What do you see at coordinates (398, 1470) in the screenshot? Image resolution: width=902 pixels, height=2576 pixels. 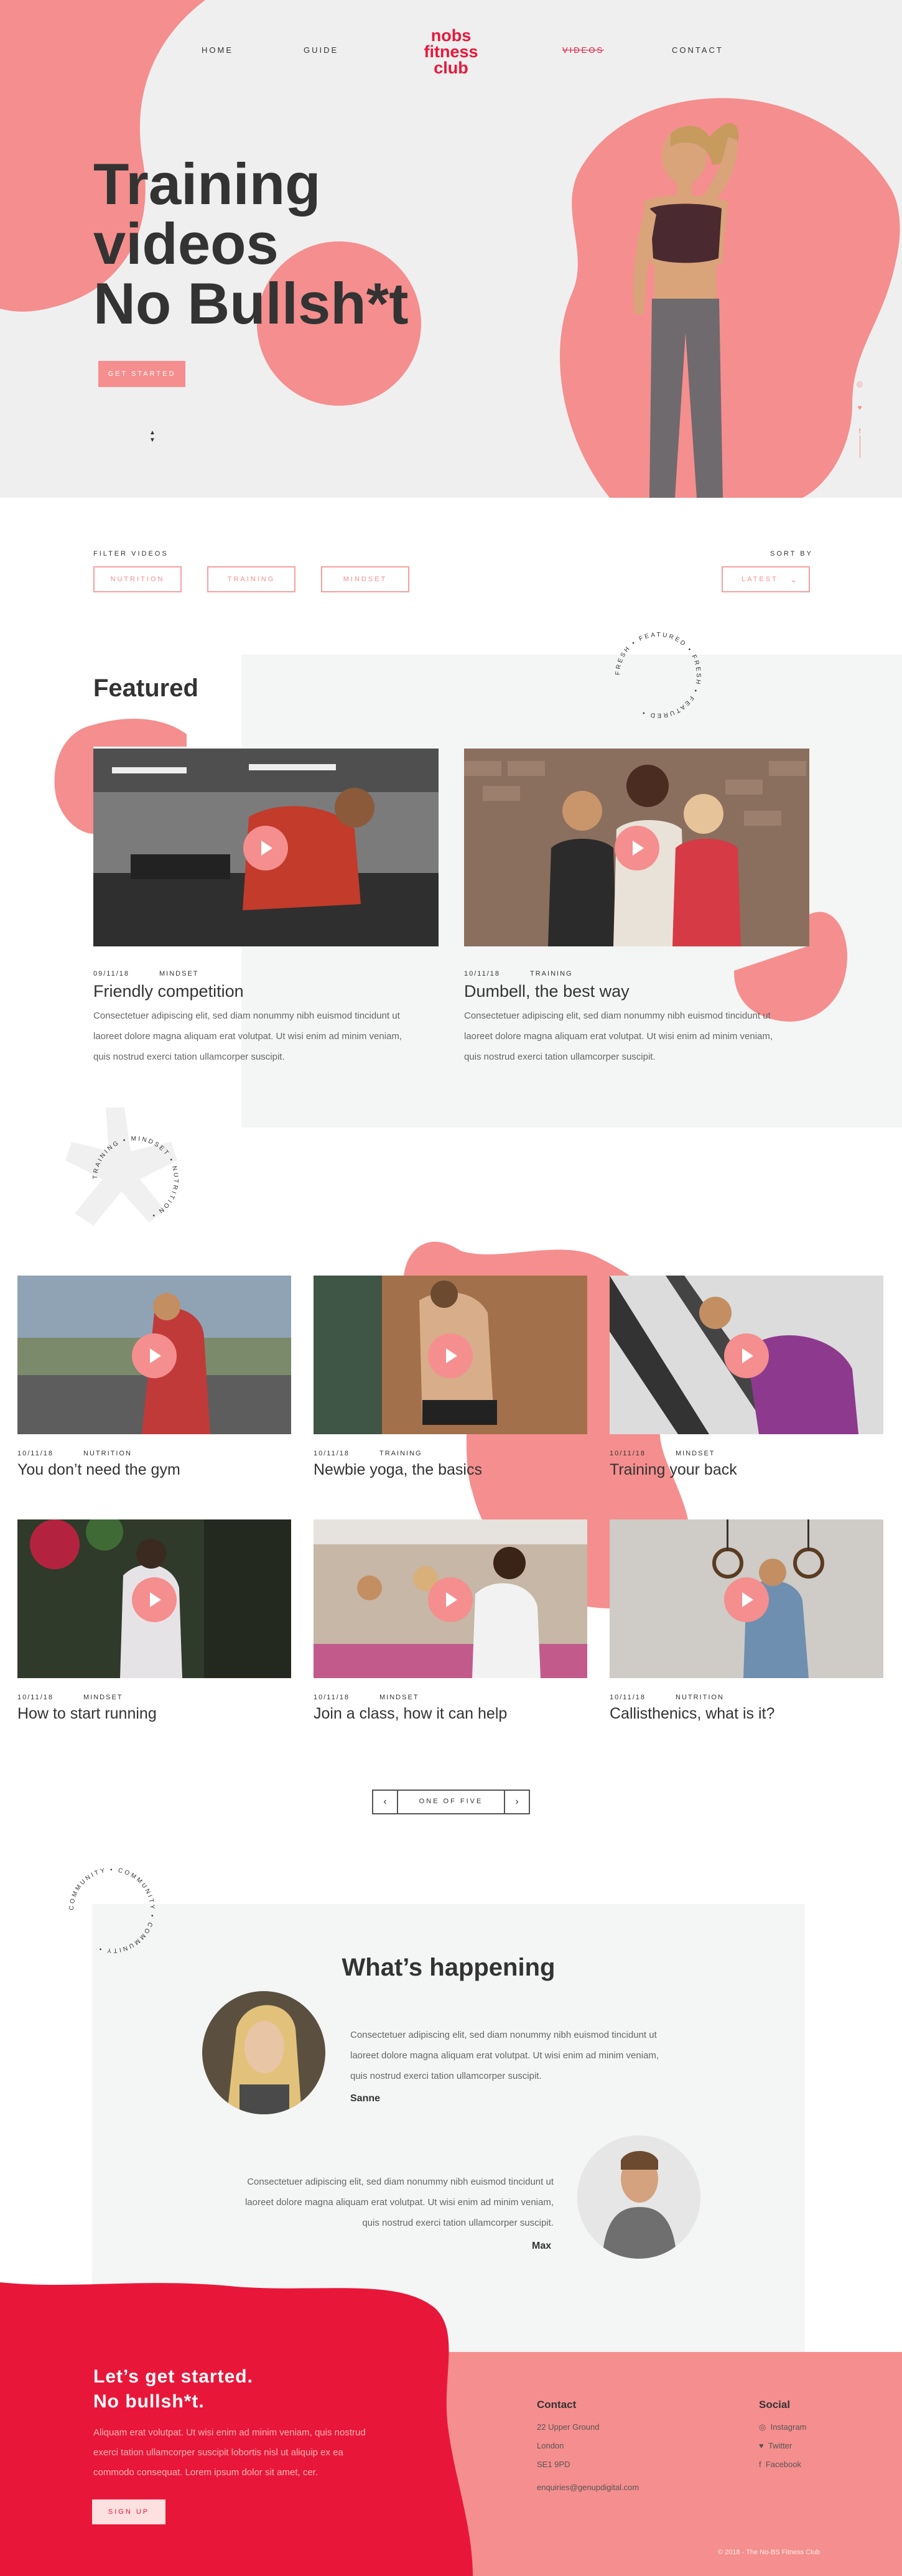 I see `card-title: Newbie yoga, the basics` at bounding box center [398, 1470].